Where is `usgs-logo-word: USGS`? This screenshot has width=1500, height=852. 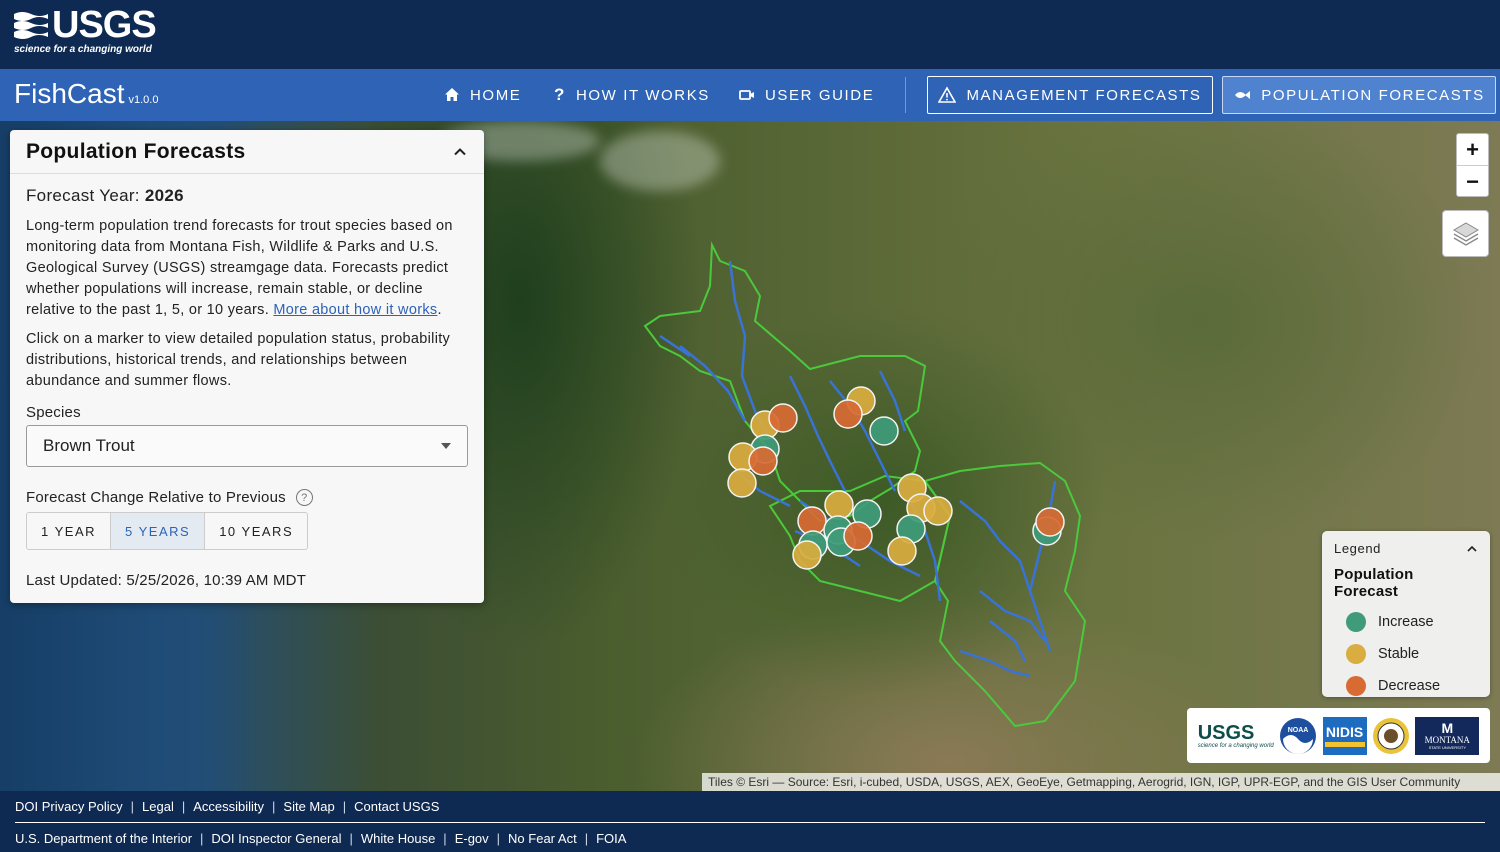
usgs-logo-word: USGS is located at coordinates (104, 25).